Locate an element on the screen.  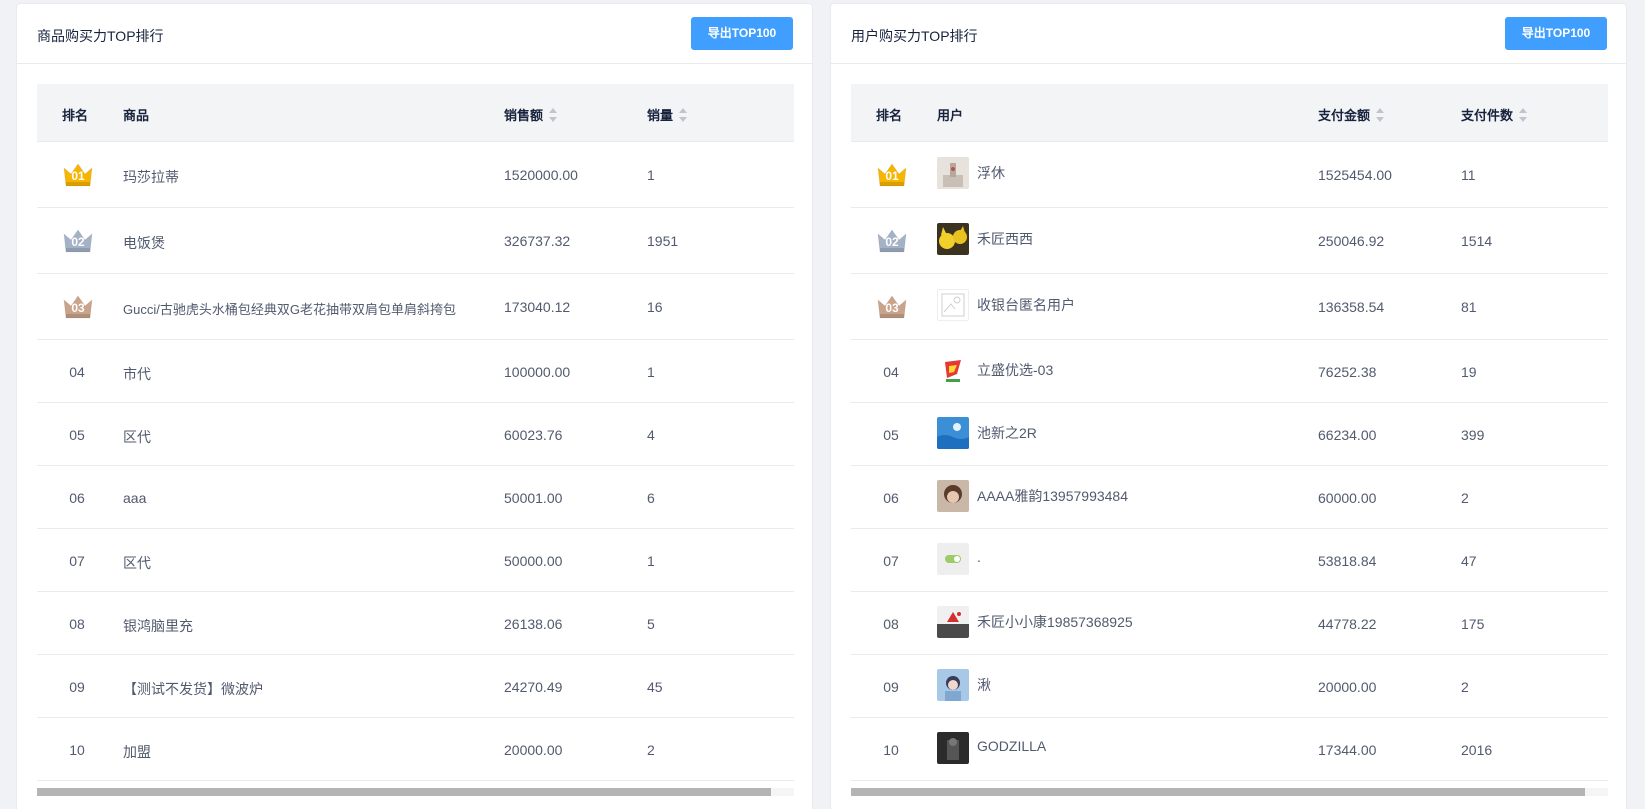
bronze-crown-icon: 03 is located at coordinates (78, 307).